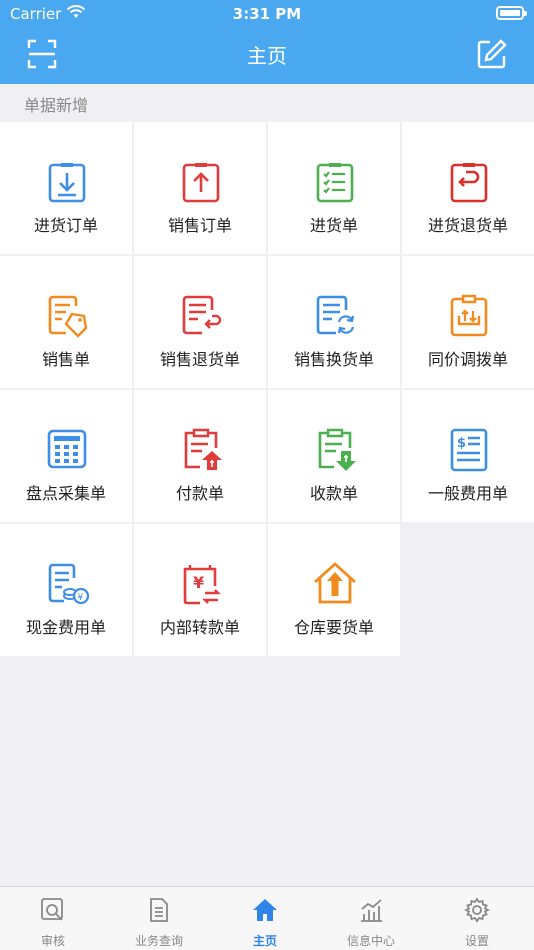  I want to click on price-tag-doc-icon, so click(68, 316).